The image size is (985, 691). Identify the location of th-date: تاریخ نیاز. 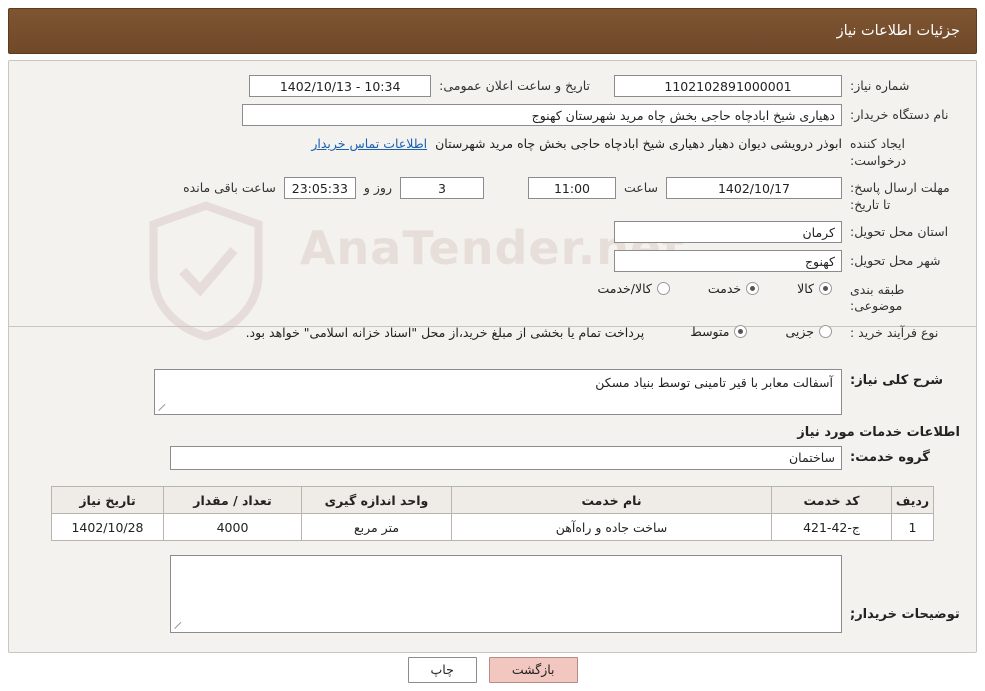
(107, 500).